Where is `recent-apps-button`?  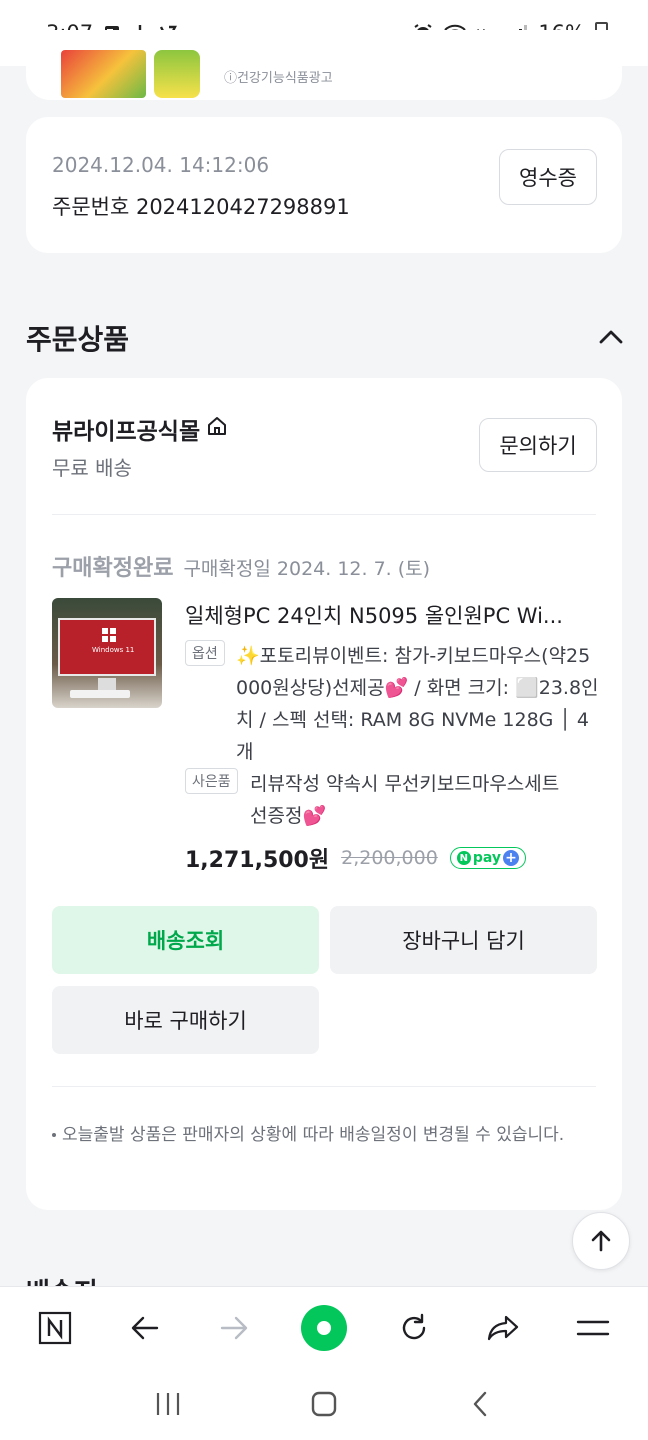 recent-apps-button is located at coordinates (168, 1404).